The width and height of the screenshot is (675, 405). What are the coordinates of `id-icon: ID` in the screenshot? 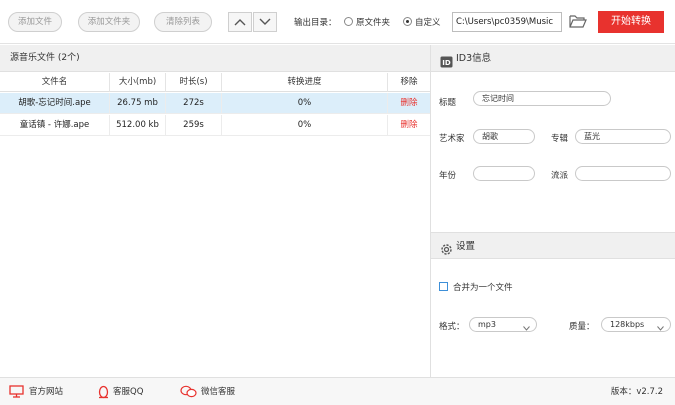 It's located at (446, 65).